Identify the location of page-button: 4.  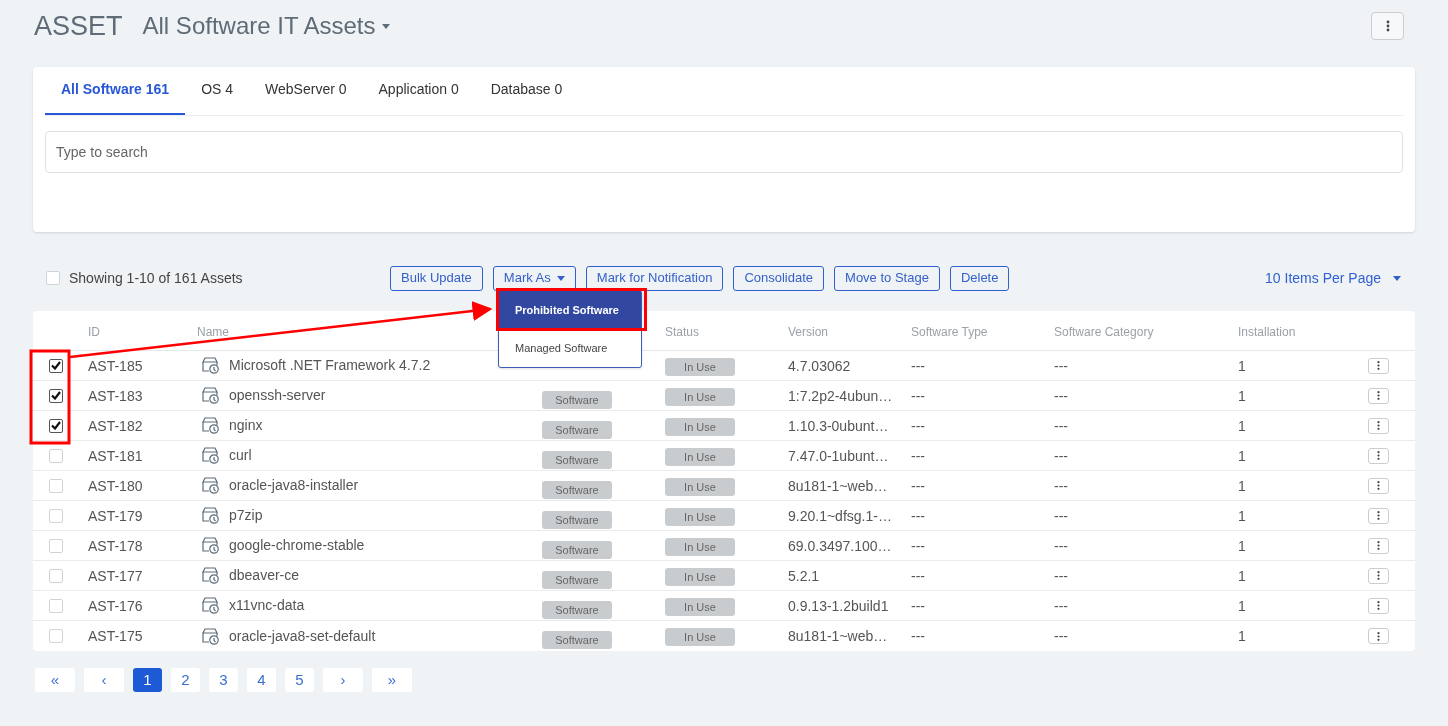
(261, 680).